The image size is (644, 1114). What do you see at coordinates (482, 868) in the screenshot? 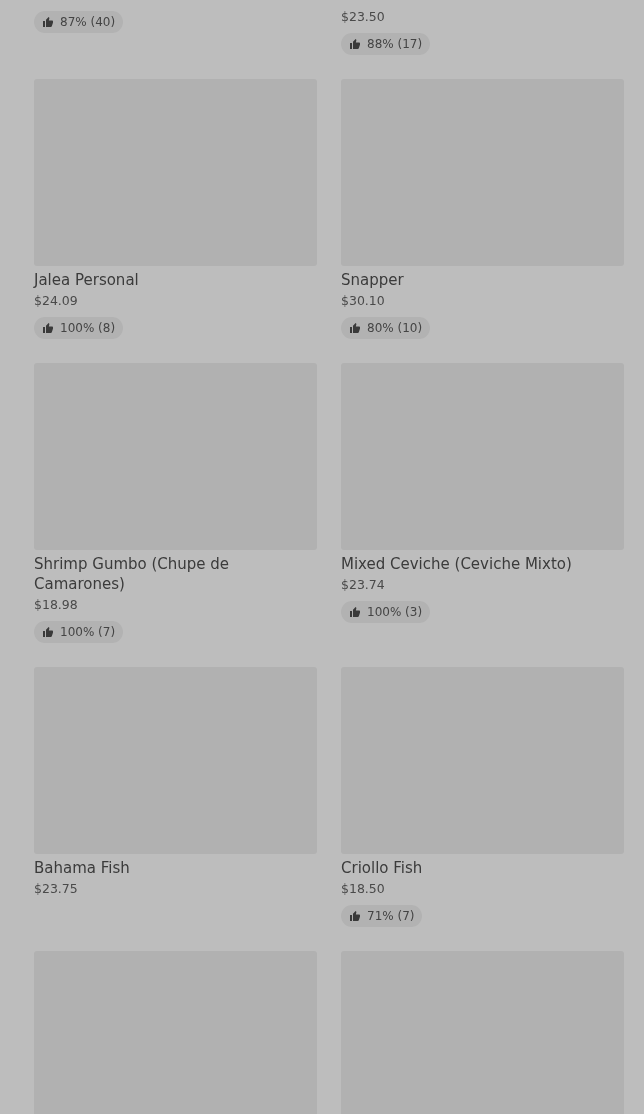
I see `item-name: Criollo Fish` at bounding box center [482, 868].